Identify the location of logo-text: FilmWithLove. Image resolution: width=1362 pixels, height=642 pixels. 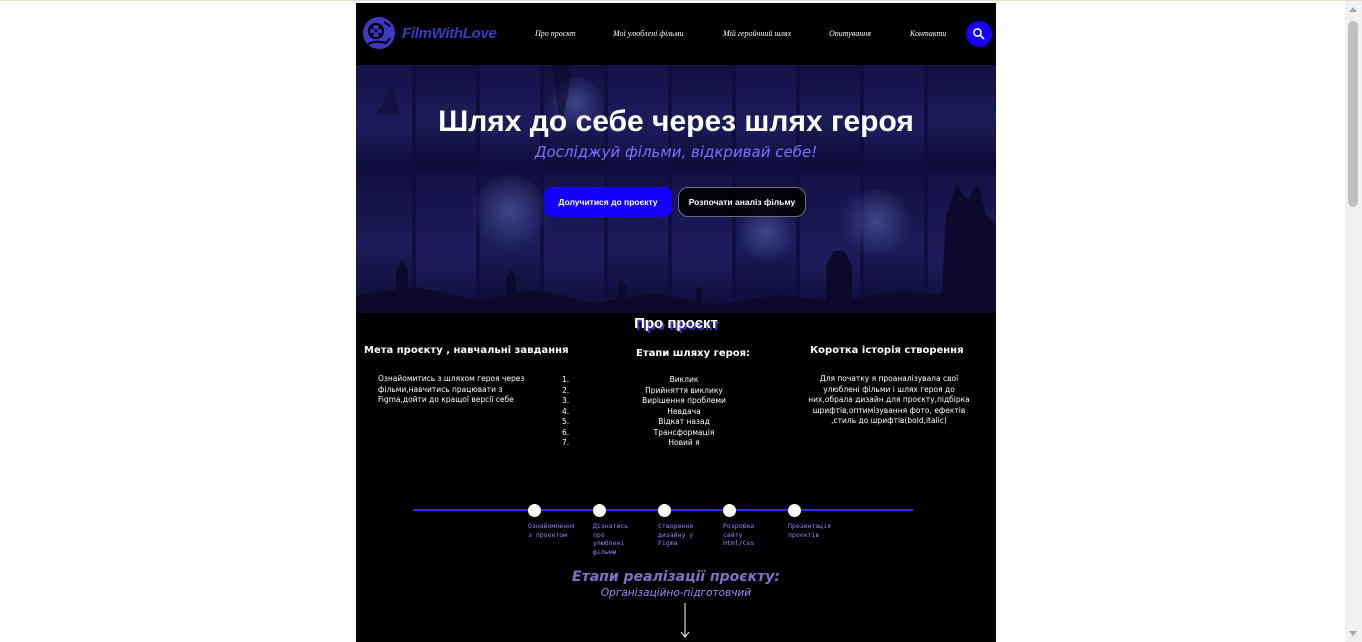
(449, 33).